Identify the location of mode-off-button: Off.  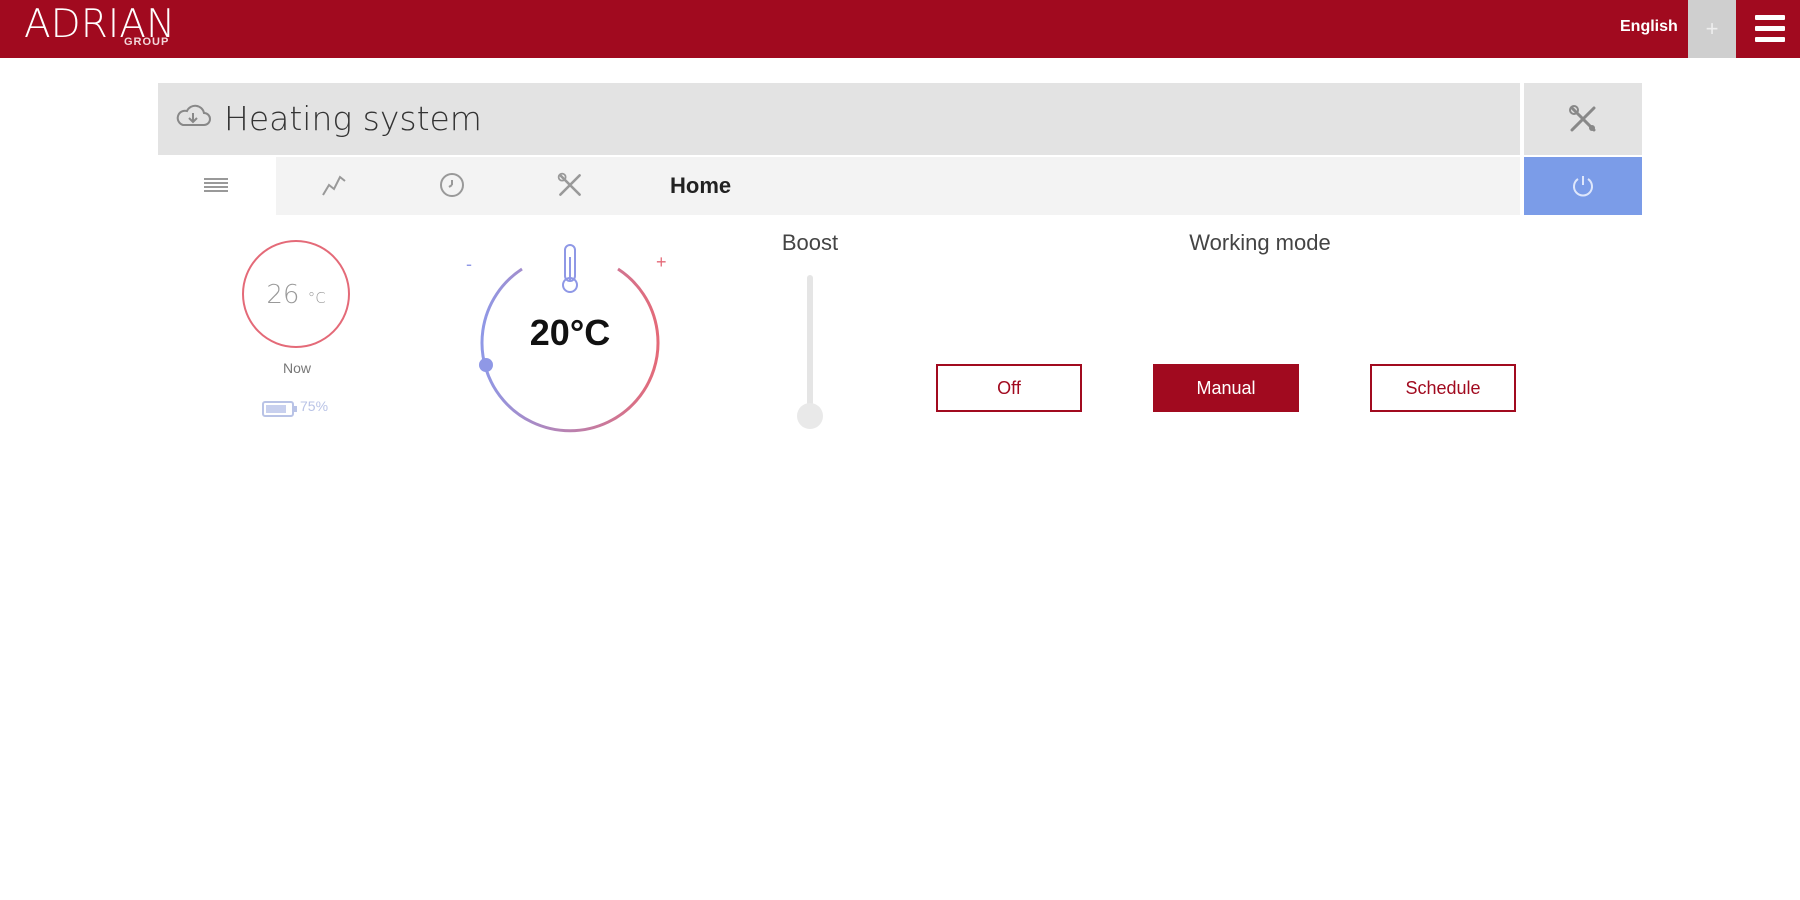
(1009, 388).